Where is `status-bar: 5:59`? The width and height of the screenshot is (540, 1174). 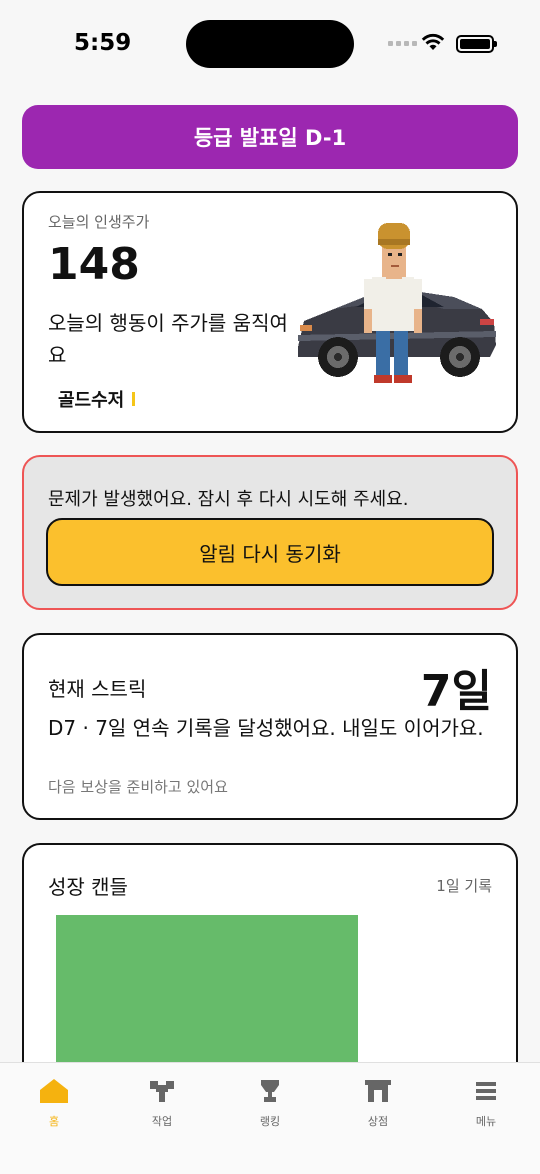
status-bar: 5:59 is located at coordinates (270, 45).